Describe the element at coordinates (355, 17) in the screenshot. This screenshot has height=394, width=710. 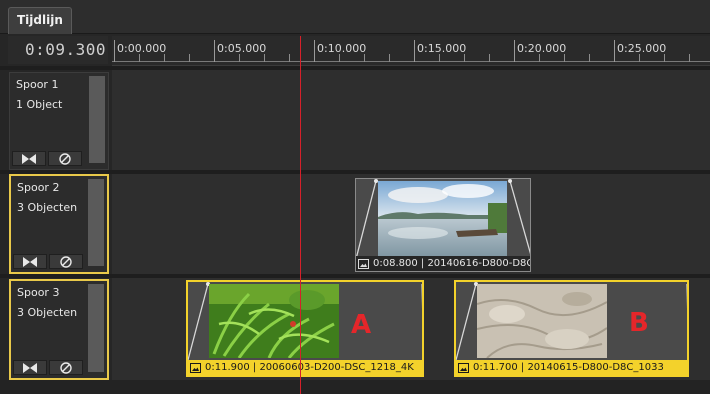
I see `tab-bar: Tijdlijn` at that location.